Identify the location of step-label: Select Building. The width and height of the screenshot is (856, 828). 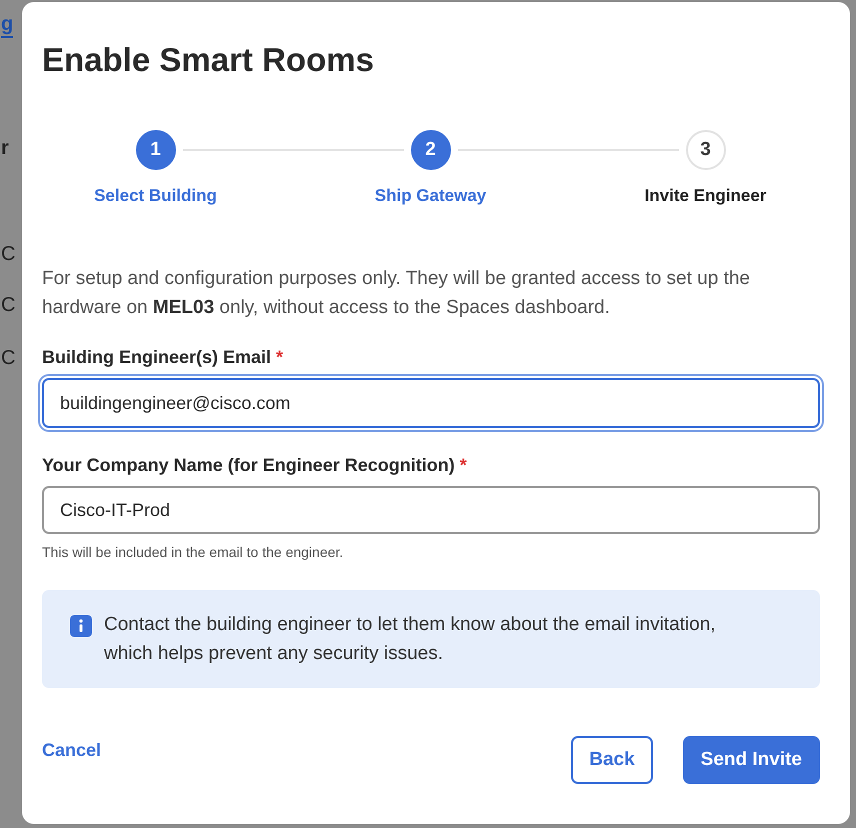
(155, 196).